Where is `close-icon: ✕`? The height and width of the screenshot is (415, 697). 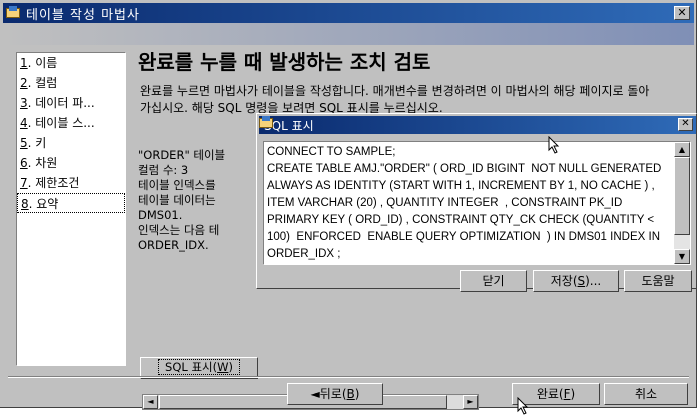
close-icon: ✕ is located at coordinates (682, 13).